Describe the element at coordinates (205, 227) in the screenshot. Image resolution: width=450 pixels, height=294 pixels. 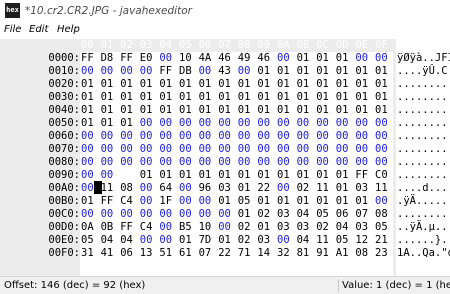
I see `hex-byte: 10` at that location.